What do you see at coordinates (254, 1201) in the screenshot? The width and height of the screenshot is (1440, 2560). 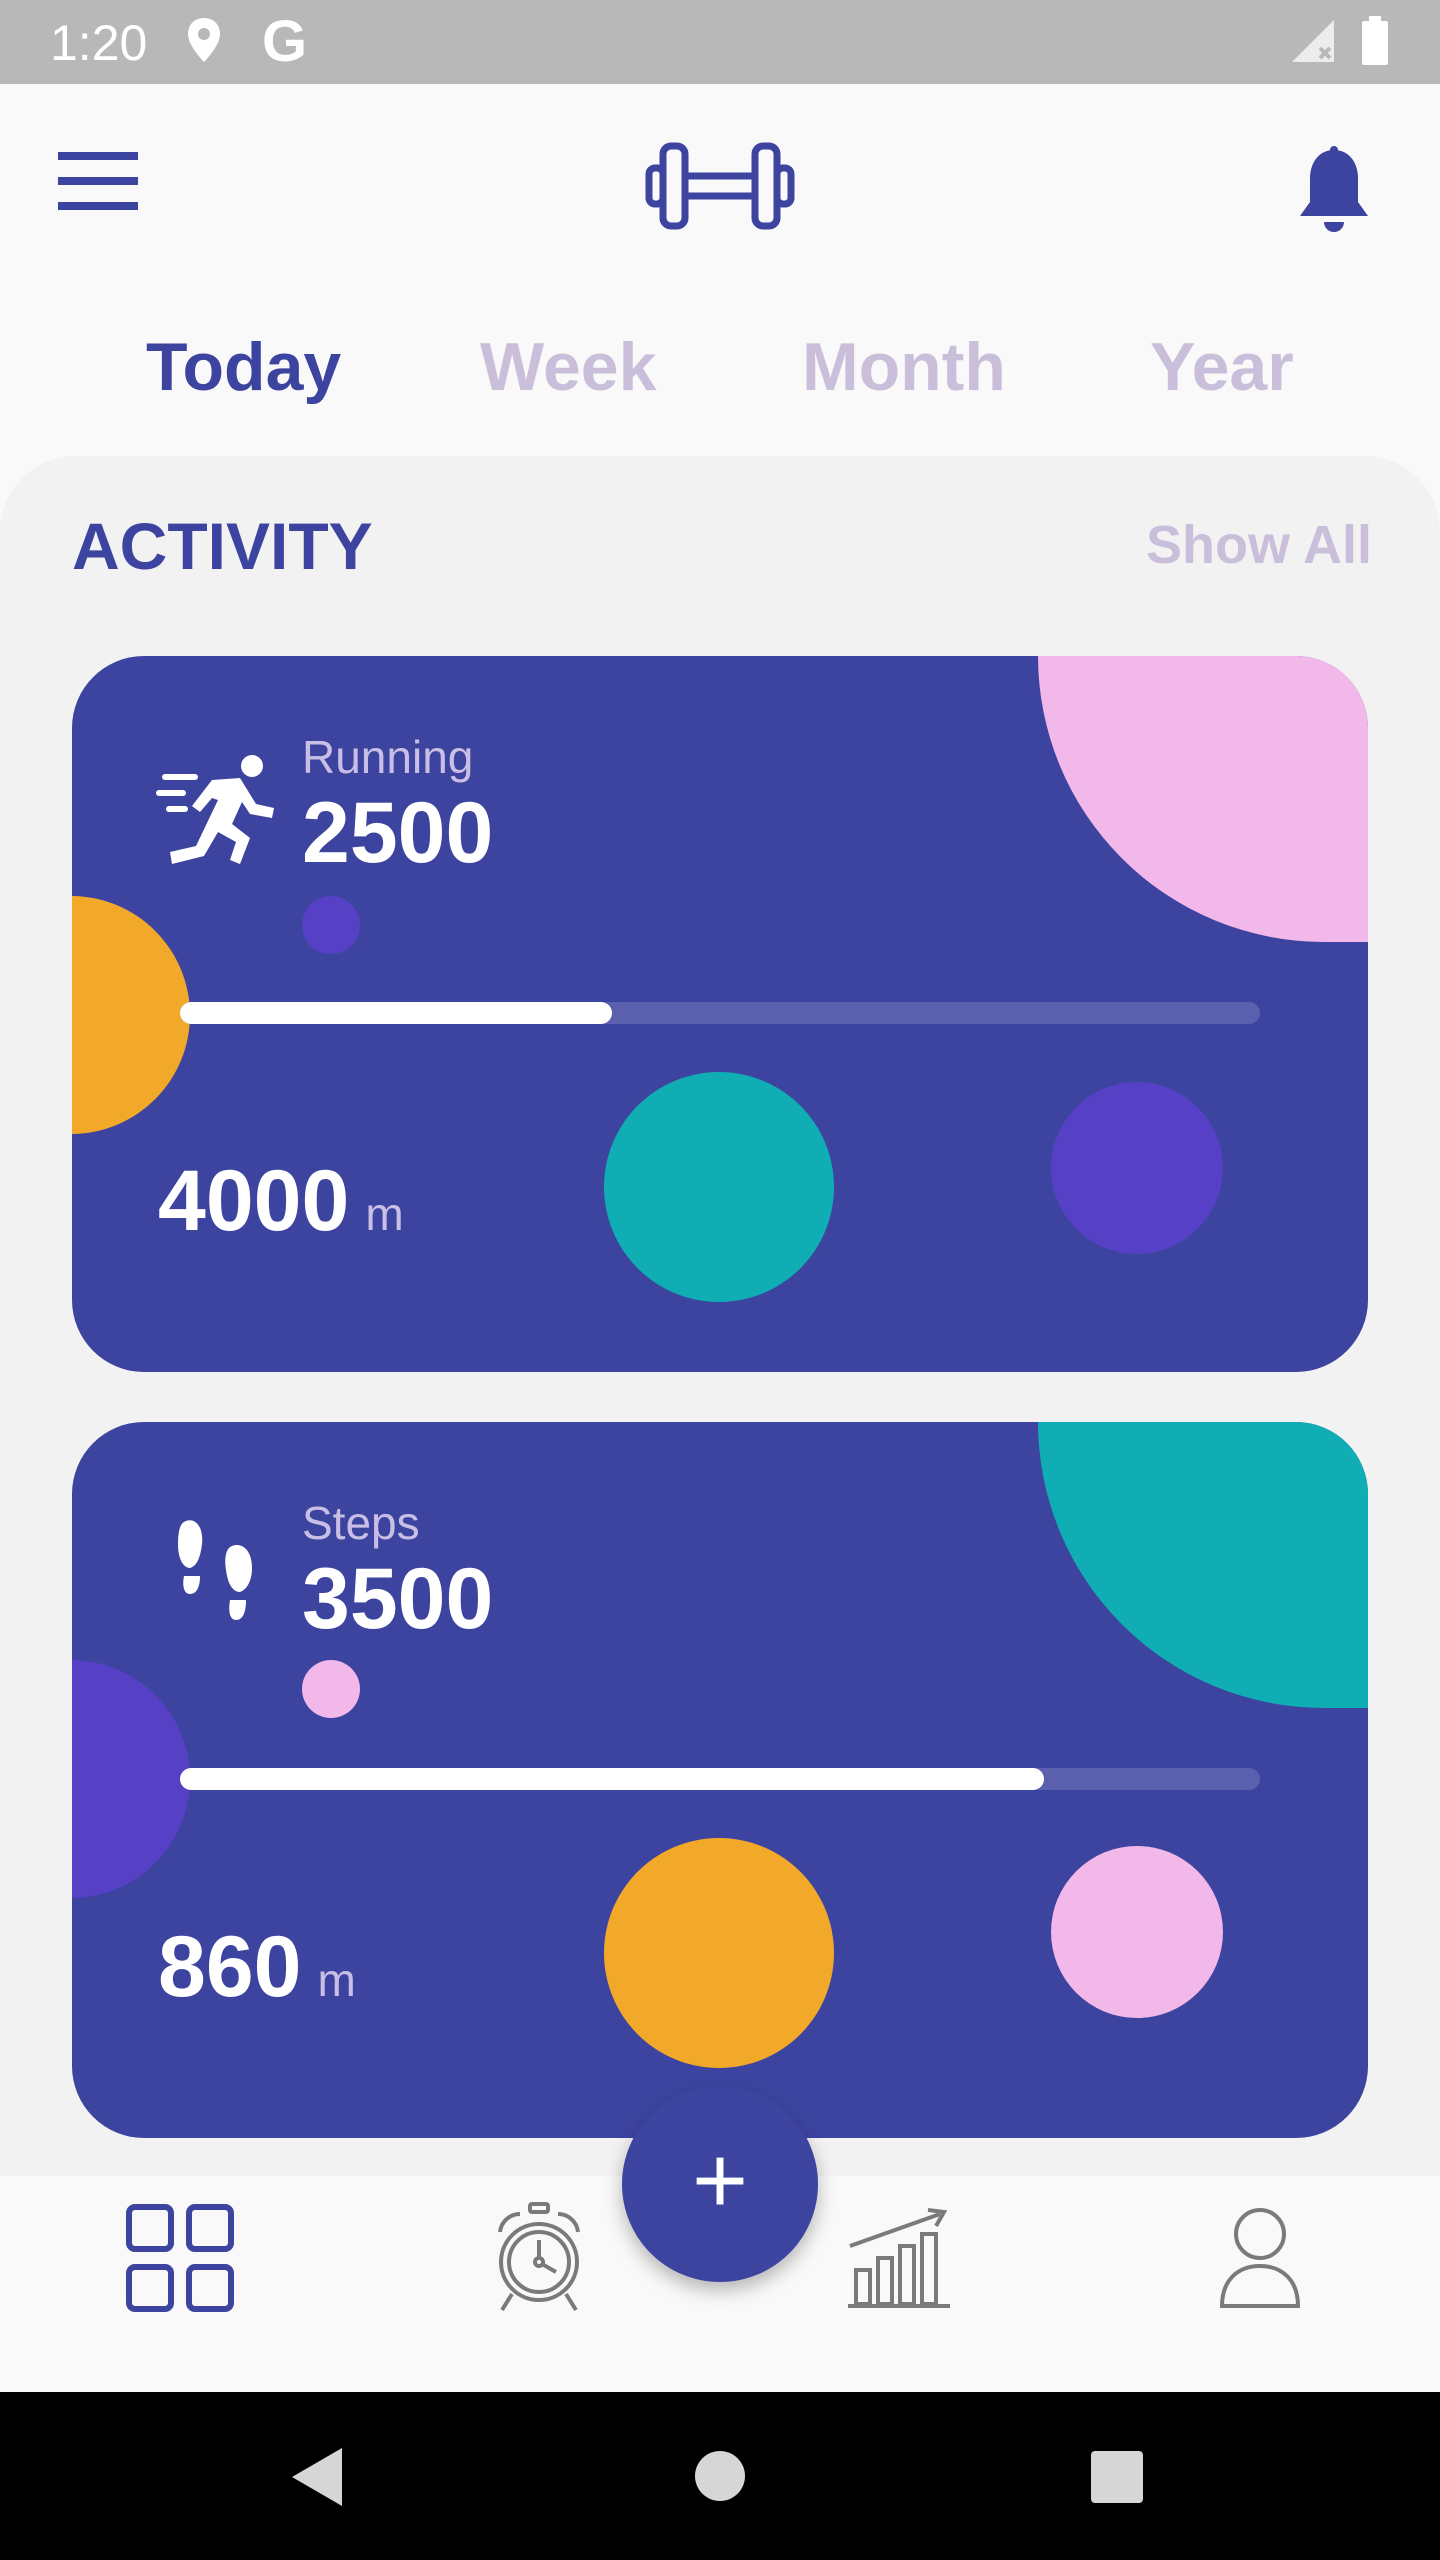 I see `distance-value: 4000` at bounding box center [254, 1201].